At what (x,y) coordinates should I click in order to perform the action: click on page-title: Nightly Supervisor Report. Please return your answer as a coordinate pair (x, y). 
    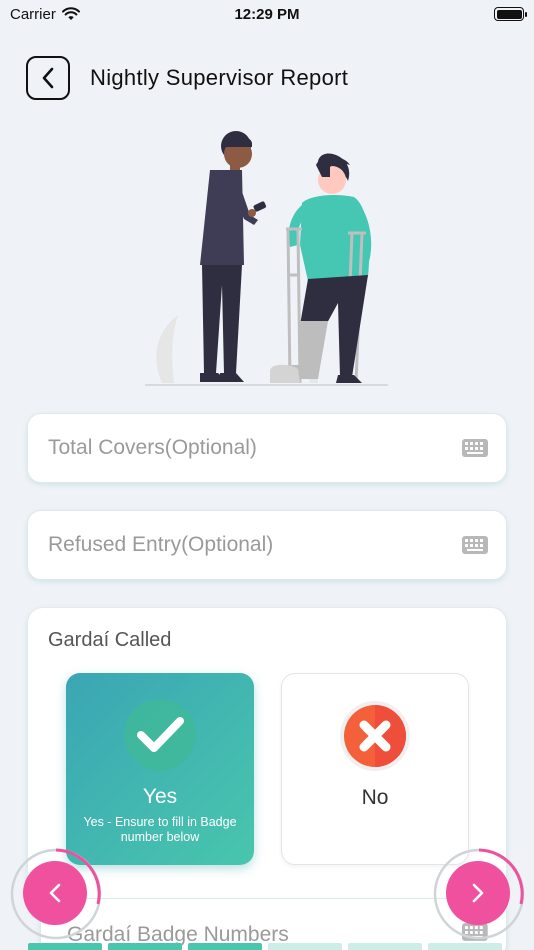
    Looking at the image, I should click on (219, 77).